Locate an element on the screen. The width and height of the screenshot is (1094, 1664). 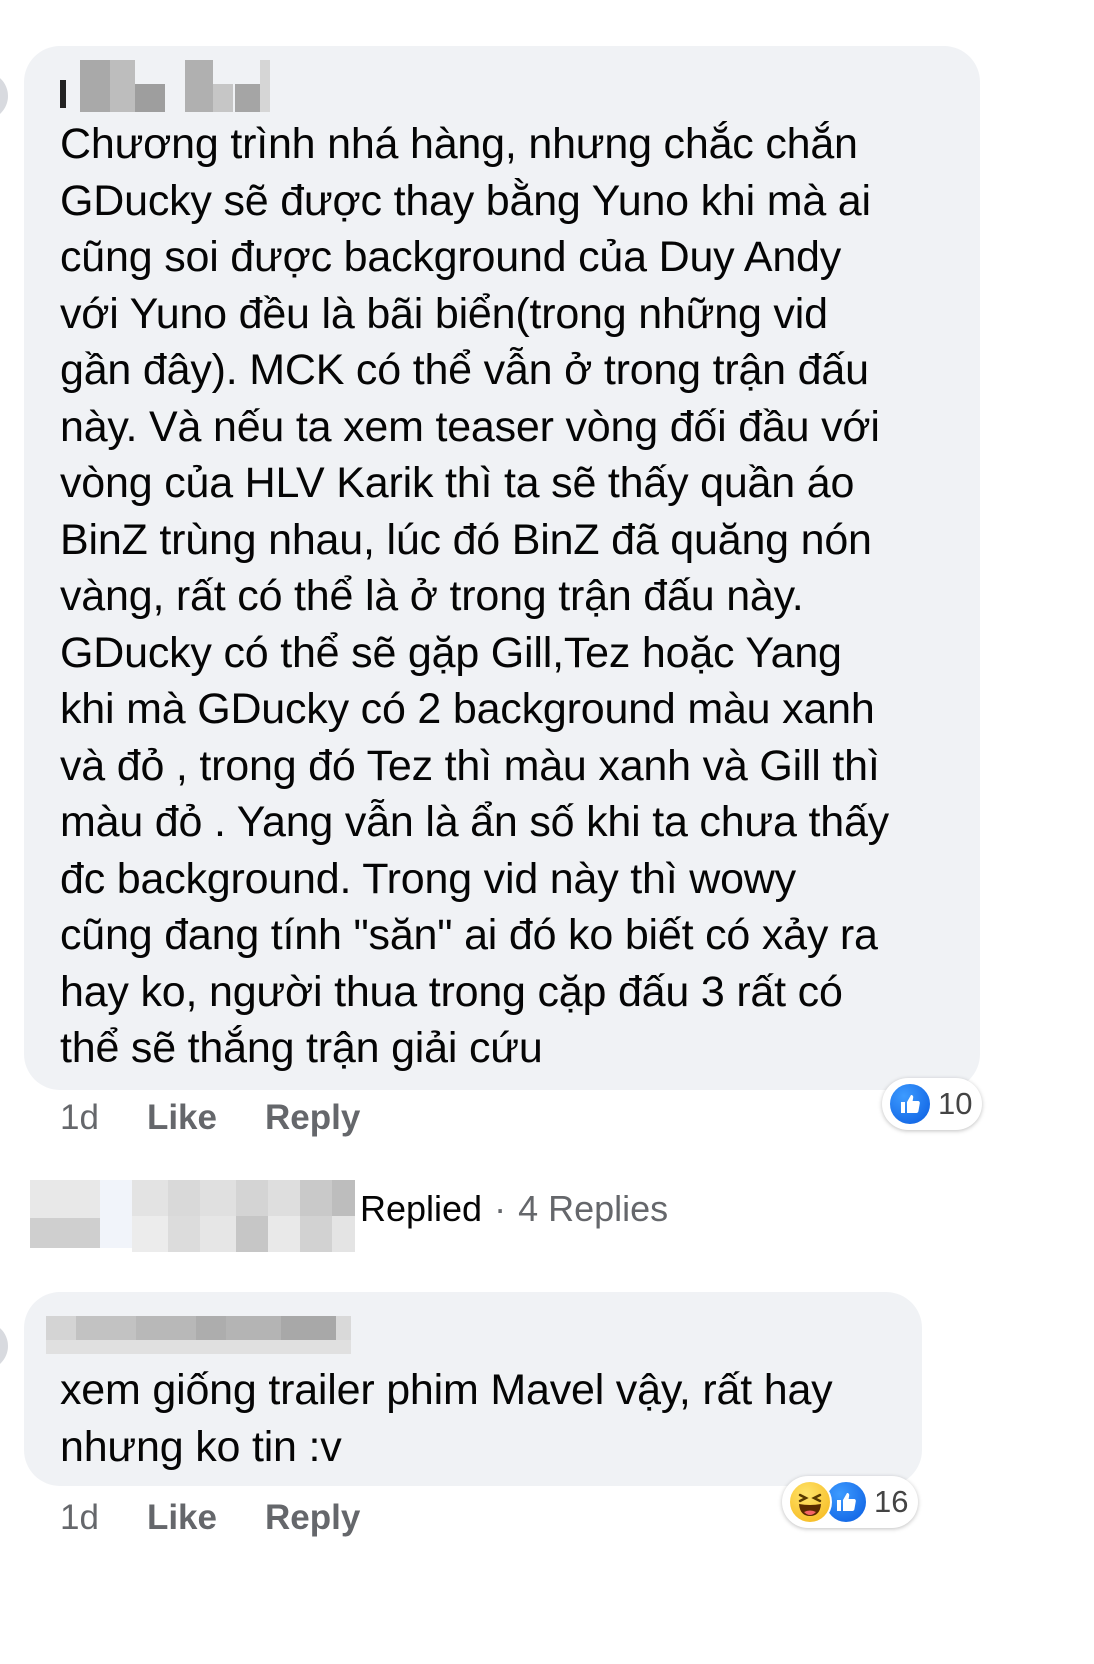
reaction-summary: 10 is located at coordinates (932, 1104).